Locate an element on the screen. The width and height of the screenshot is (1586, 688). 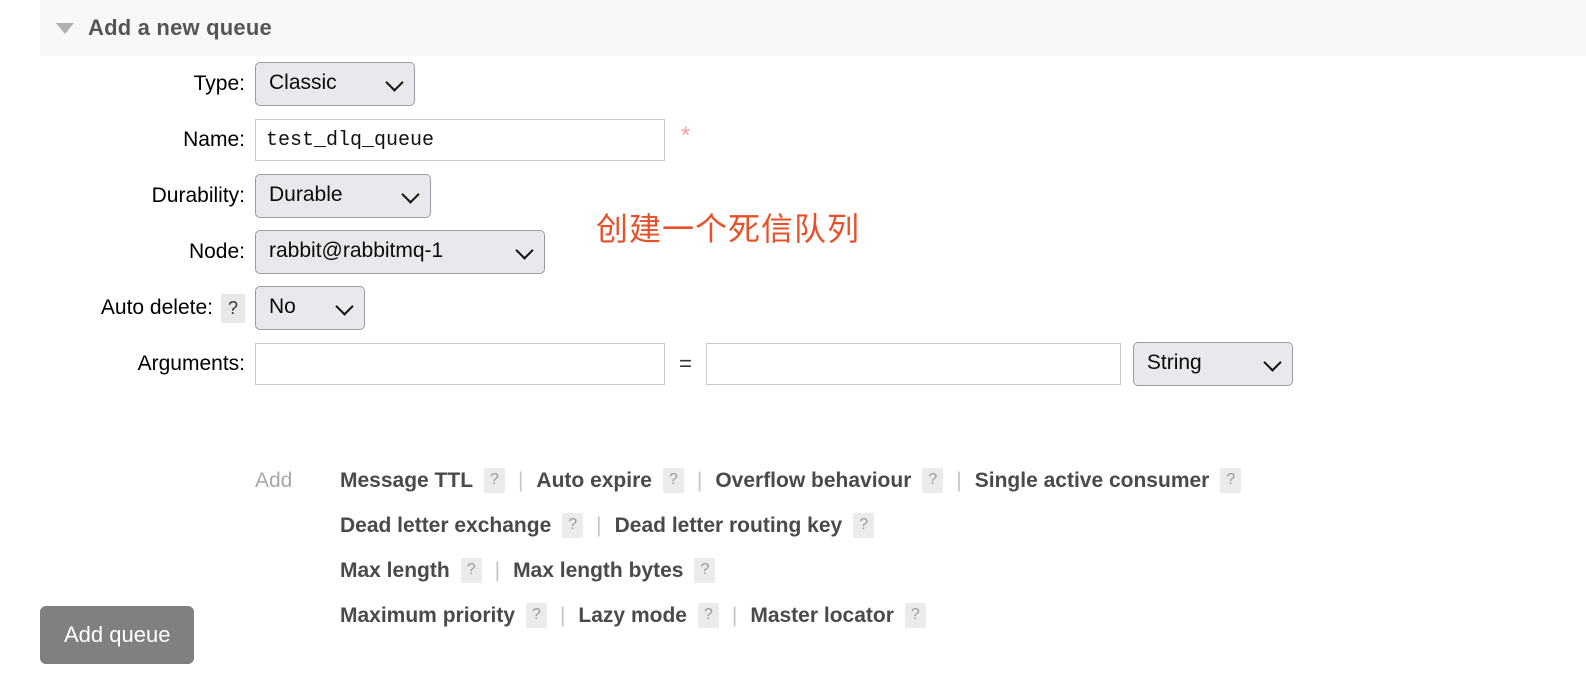
node-label: Node: is located at coordinates (216, 251).